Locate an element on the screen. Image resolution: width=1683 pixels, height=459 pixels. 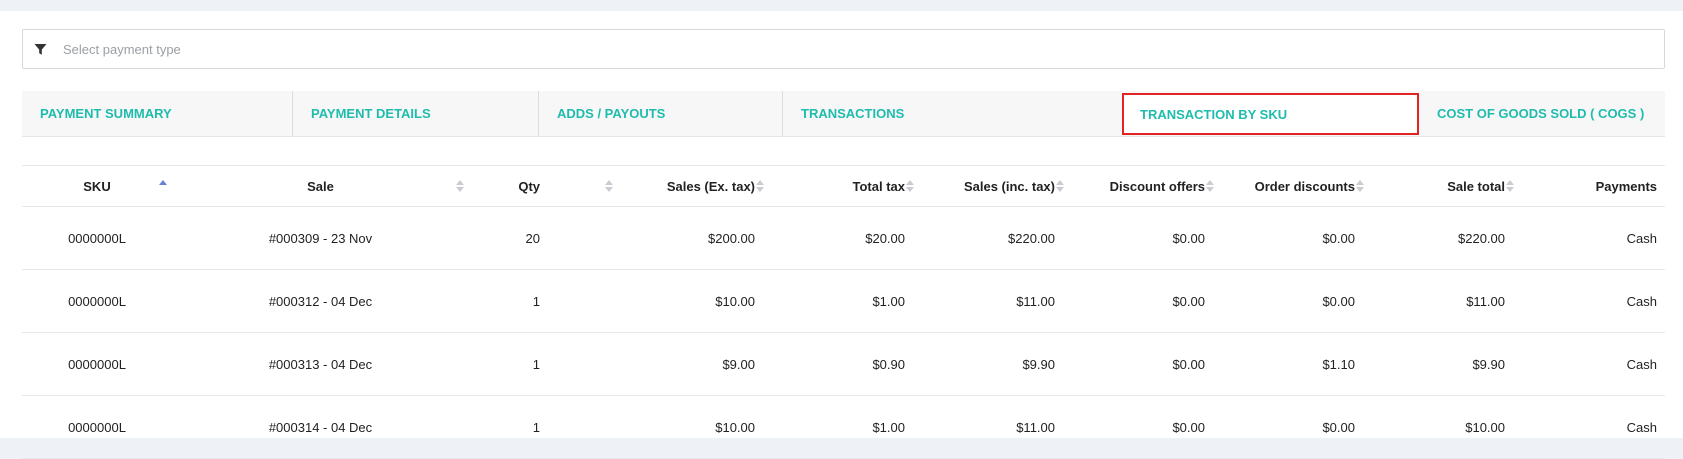
column-header-qty: Qty is located at coordinates (543, 186).